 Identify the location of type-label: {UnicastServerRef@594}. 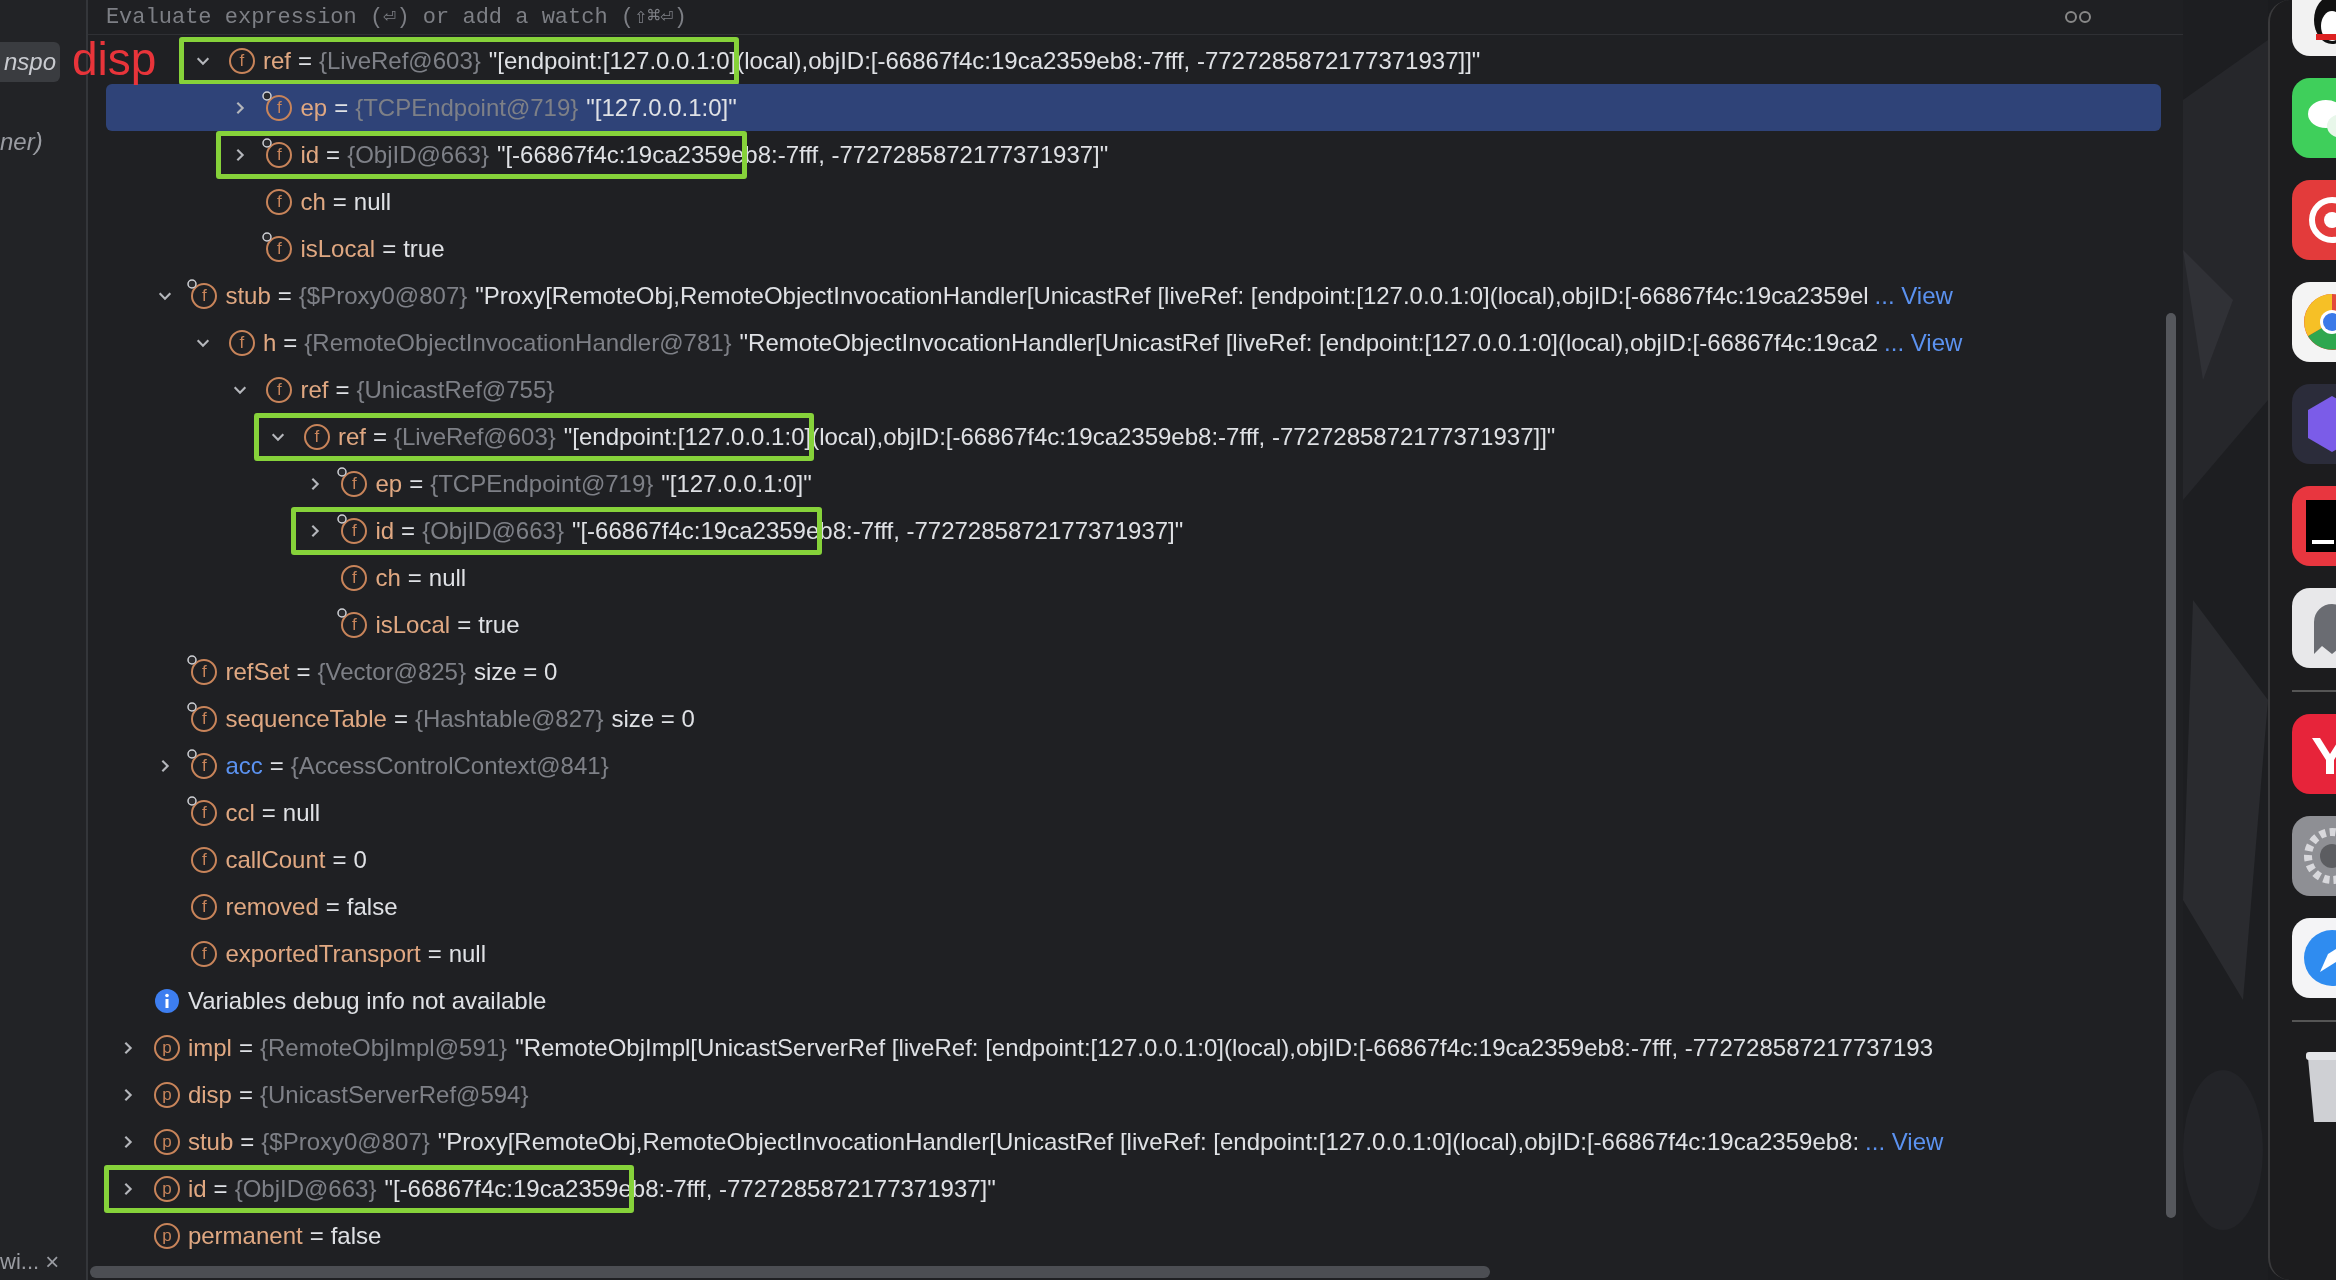
(394, 1094).